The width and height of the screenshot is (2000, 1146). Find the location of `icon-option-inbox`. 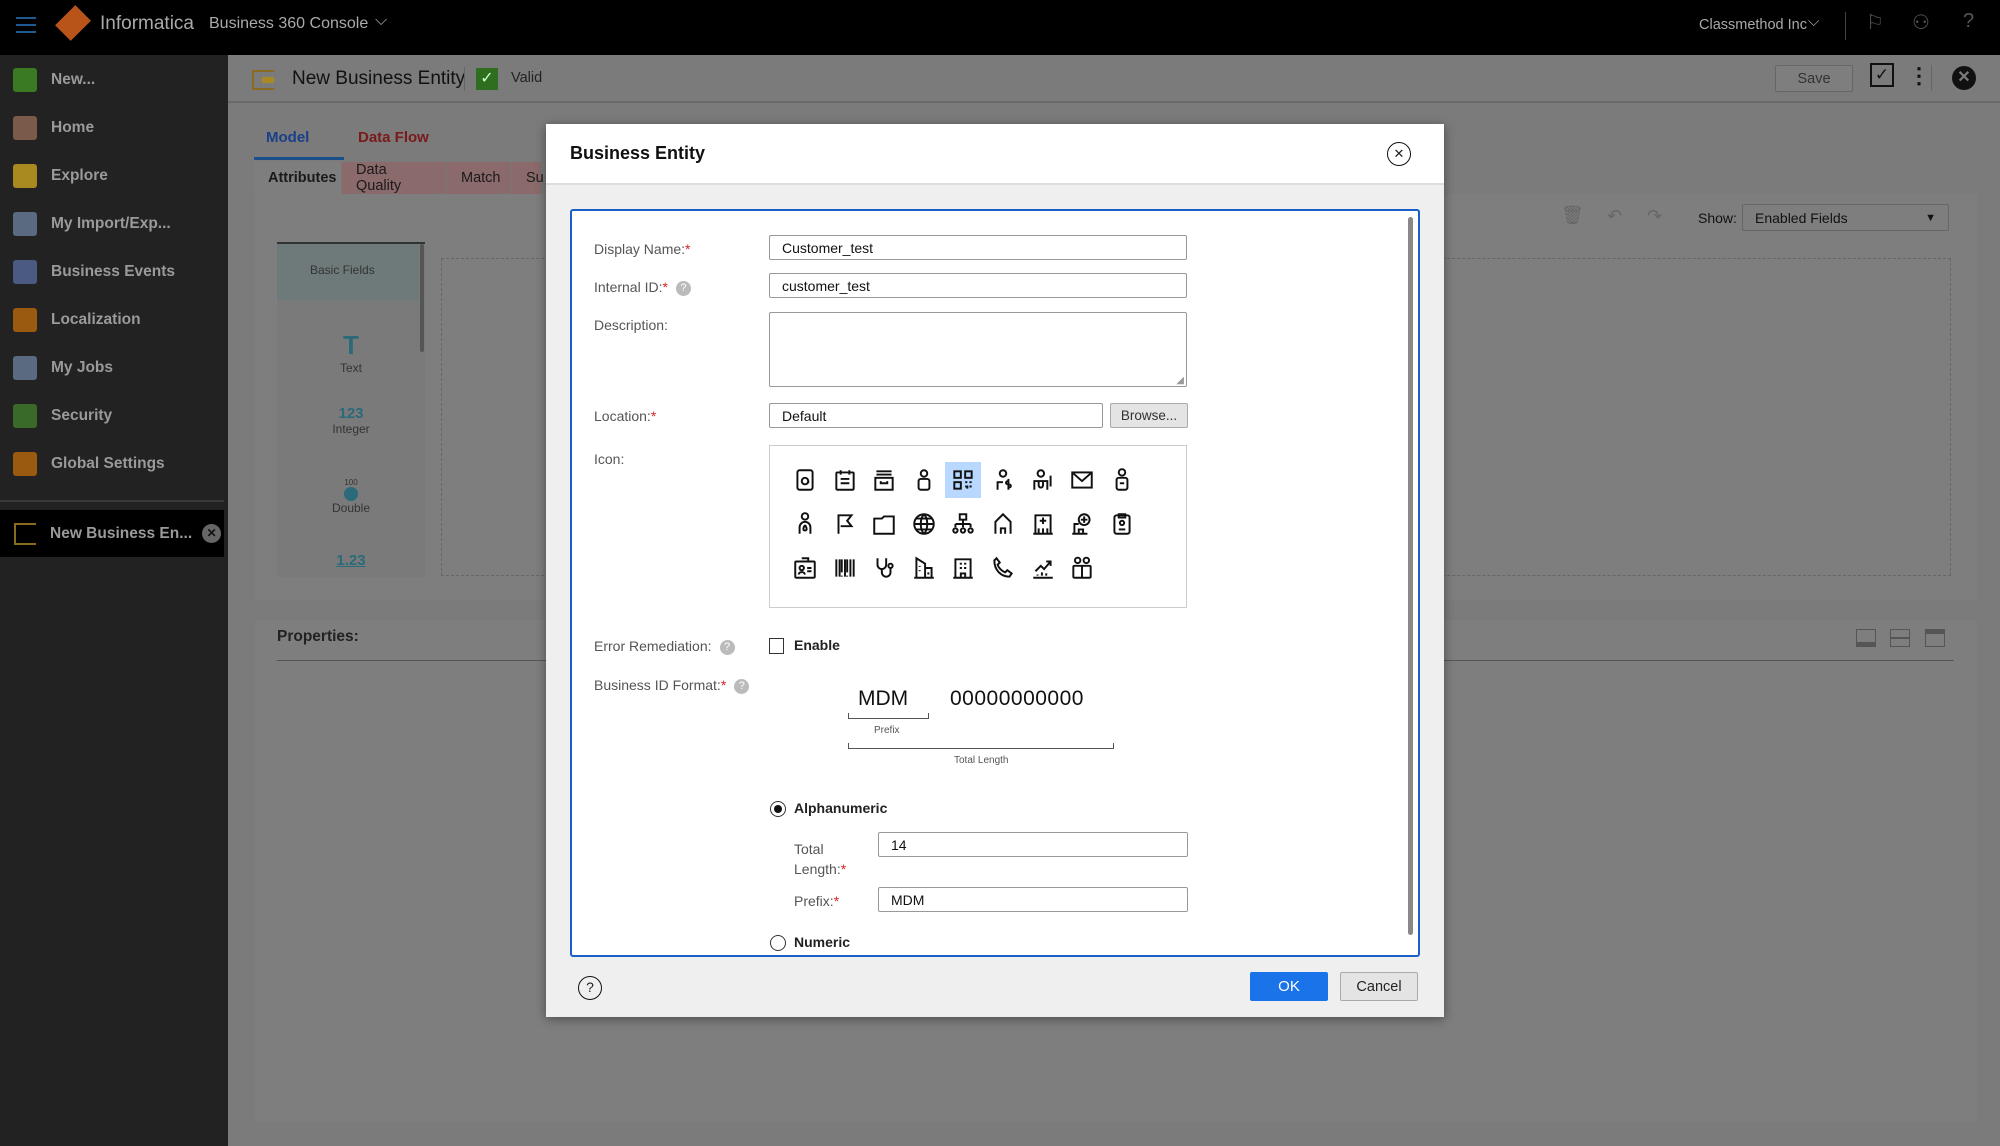

icon-option-inbox is located at coordinates (884, 480).